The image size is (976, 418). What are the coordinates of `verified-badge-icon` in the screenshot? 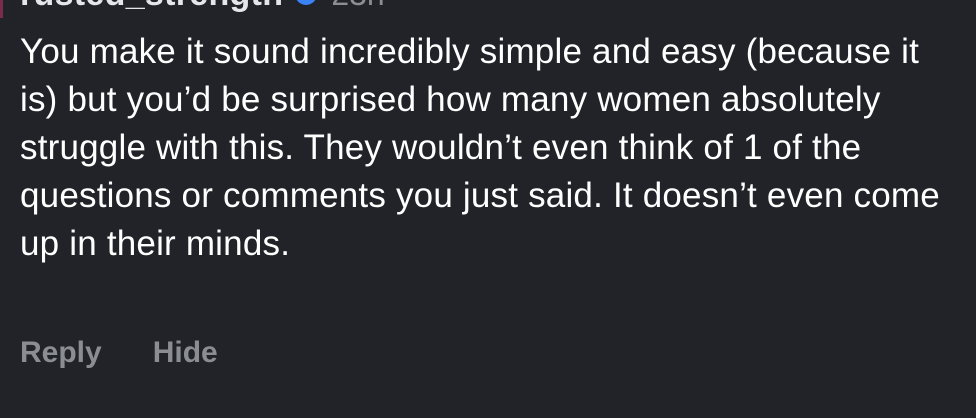 It's located at (306, 2).